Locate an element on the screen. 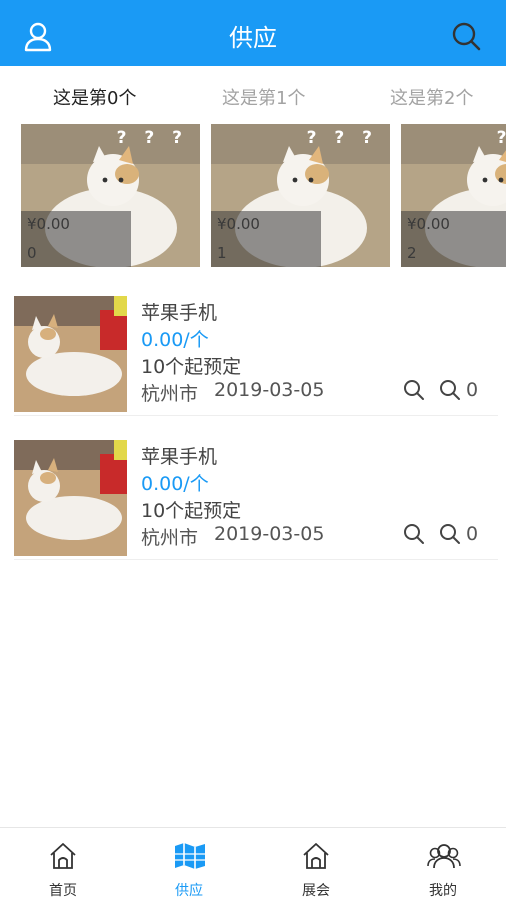  nav-label: 首页 is located at coordinates (63, 891).